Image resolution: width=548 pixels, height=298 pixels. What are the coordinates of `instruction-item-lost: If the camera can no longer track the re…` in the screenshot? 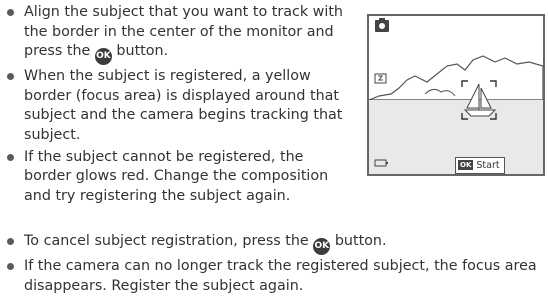 It's located at (274, 276).